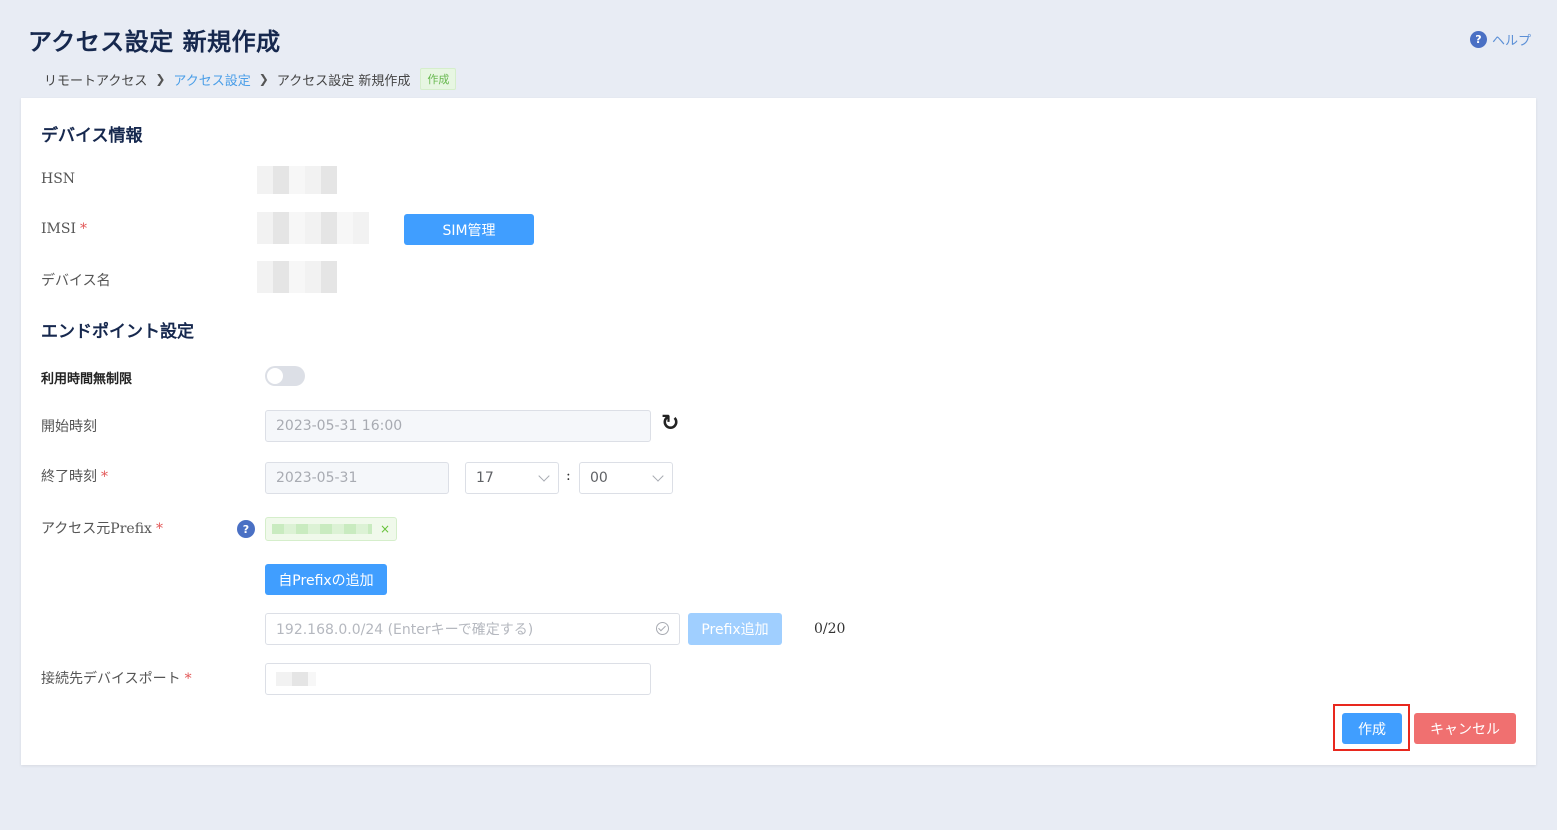  I want to click on help-label: ヘルプ, so click(1511, 41).